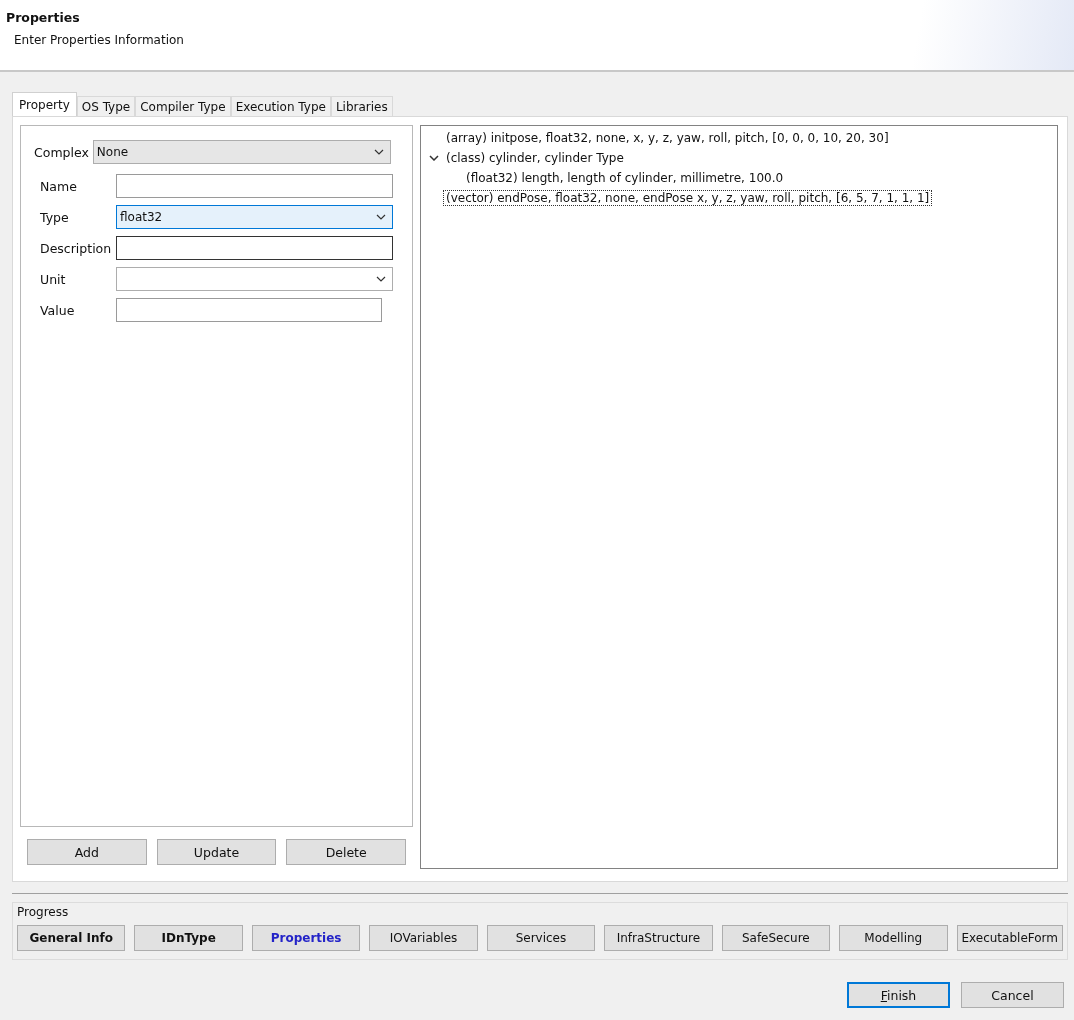 Image resolution: width=1074 pixels, height=1020 pixels. What do you see at coordinates (667, 138) in the screenshot?
I see `tree-item: (array) initpose, float32, none, x, y, z, yaw, roll, pitch, [0, 0, 0, 10, 20, 30]` at bounding box center [667, 138].